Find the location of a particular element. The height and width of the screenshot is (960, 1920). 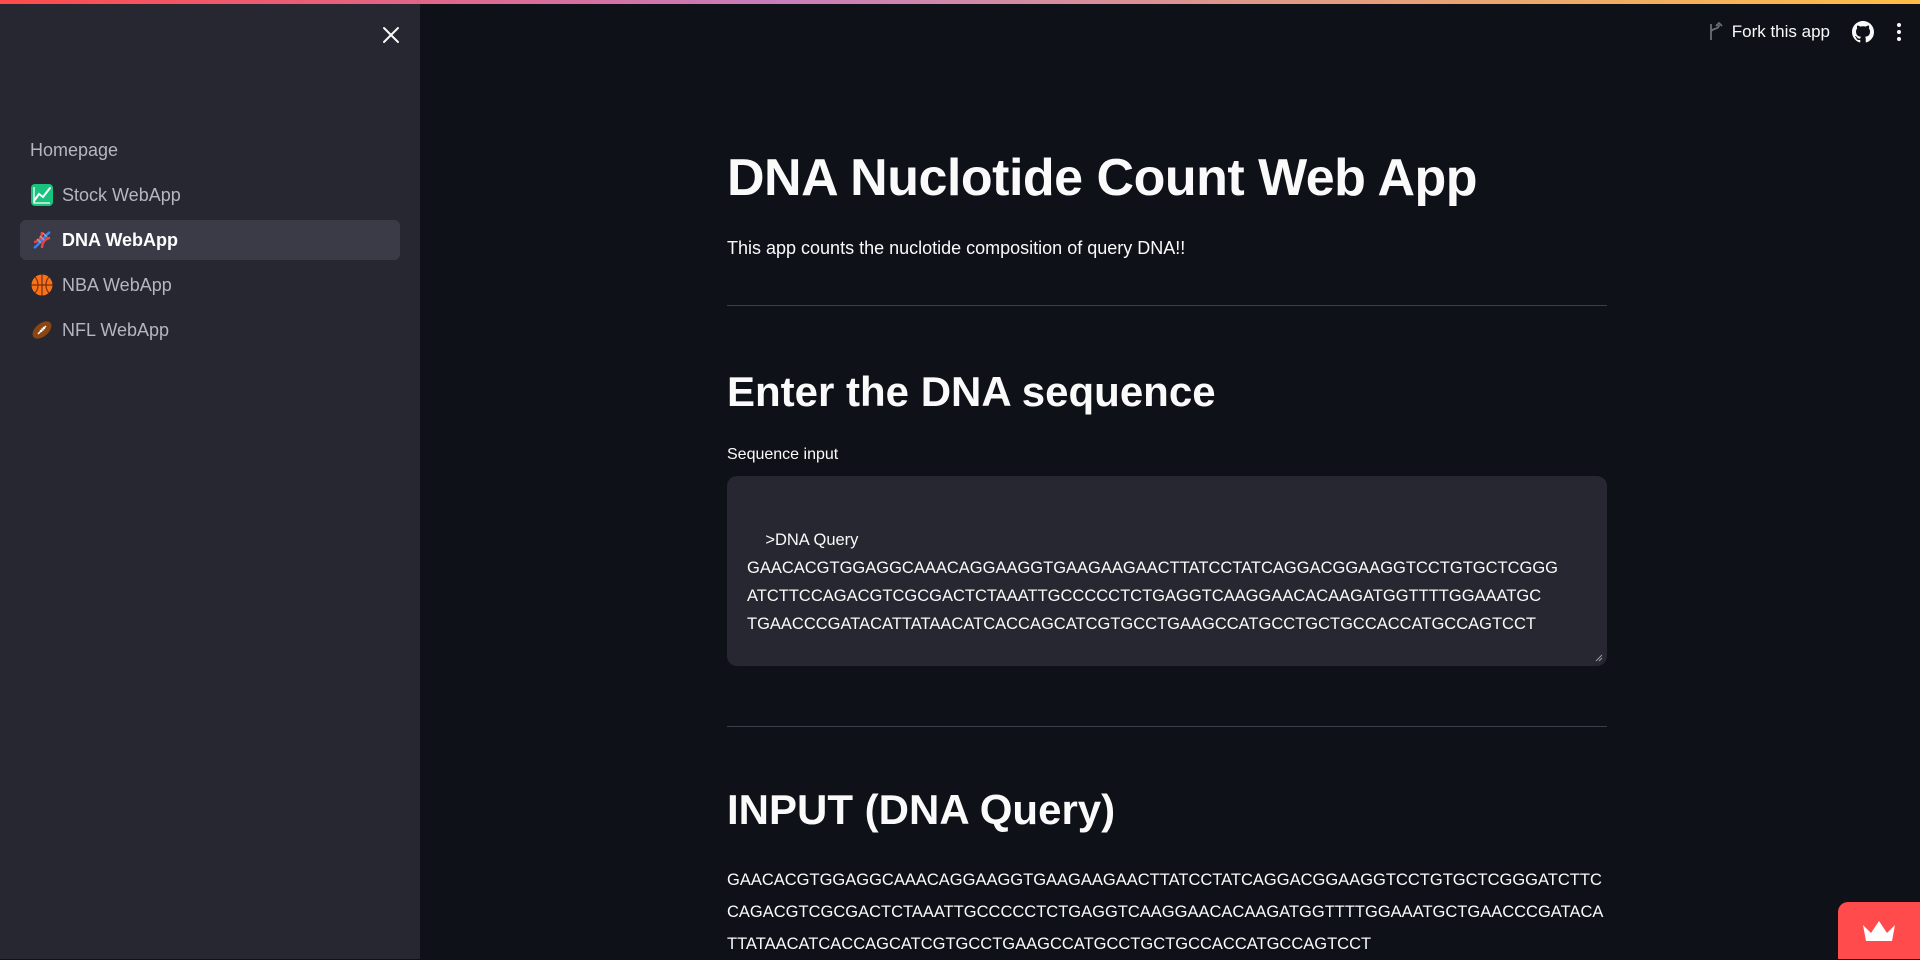

fork-app-button: Fork this app is located at coordinates (1768, 32).